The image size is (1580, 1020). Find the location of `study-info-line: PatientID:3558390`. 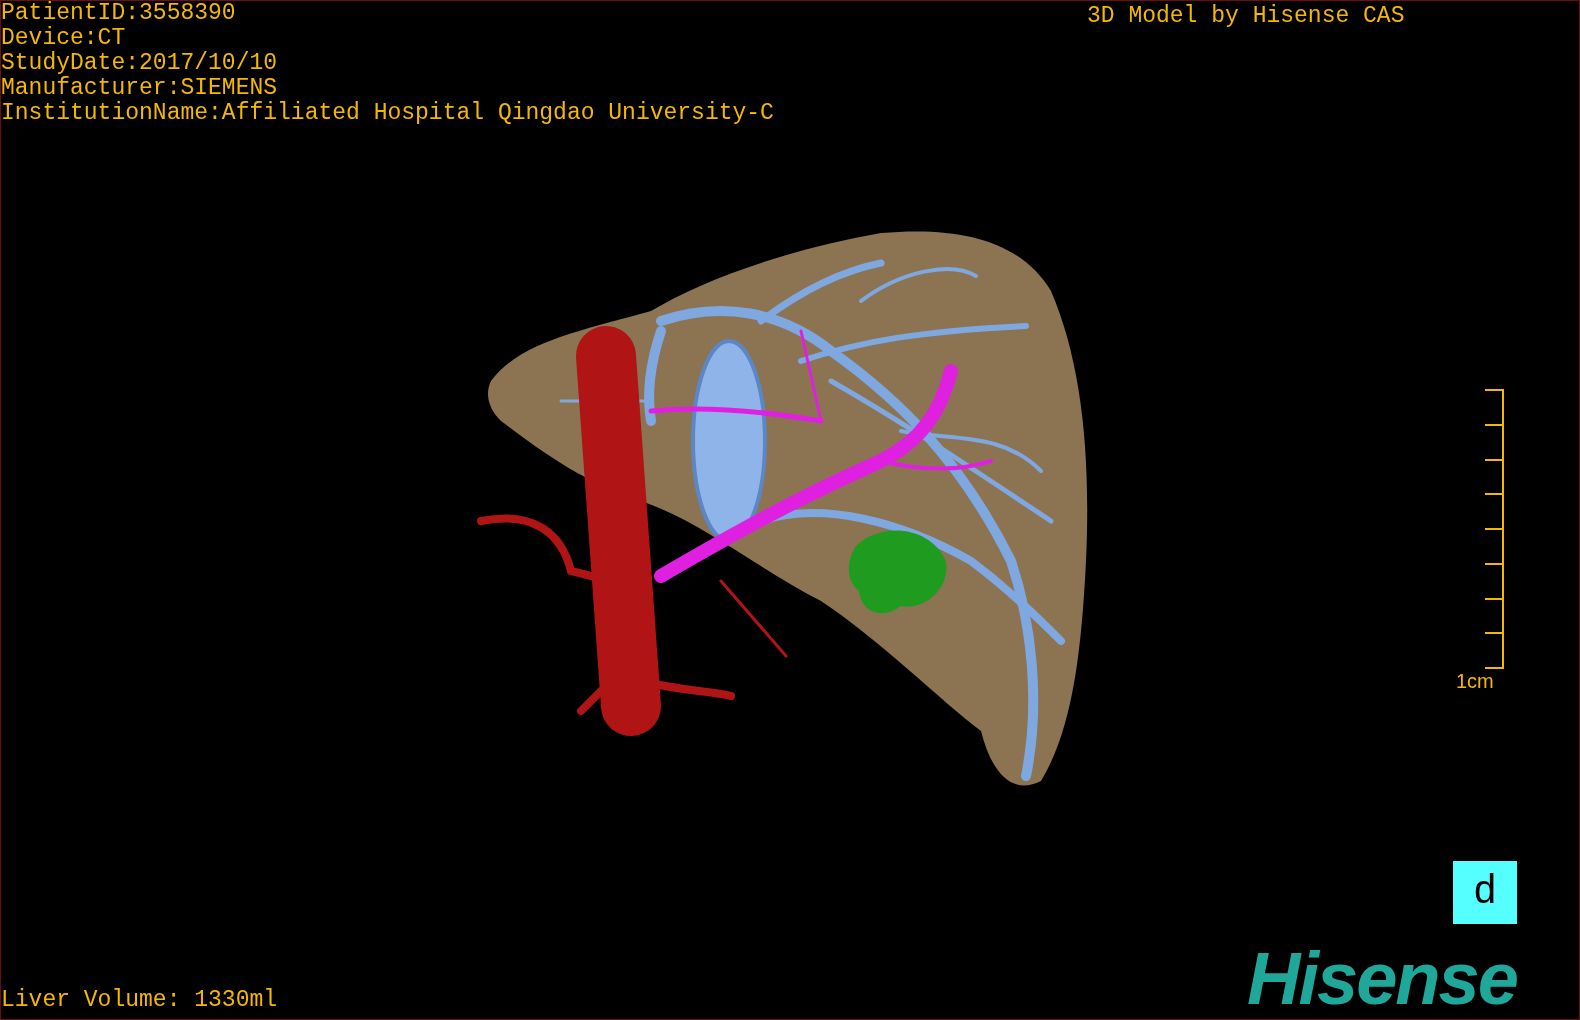

study-info-line: PatientID:3558390 is located at coordinates (119, 13).